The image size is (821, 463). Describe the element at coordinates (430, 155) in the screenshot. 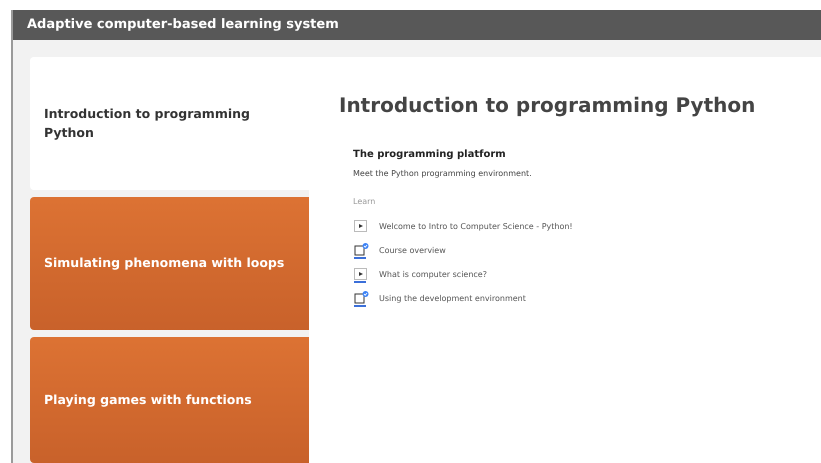

I see `section-title: The programming platform` at that location.